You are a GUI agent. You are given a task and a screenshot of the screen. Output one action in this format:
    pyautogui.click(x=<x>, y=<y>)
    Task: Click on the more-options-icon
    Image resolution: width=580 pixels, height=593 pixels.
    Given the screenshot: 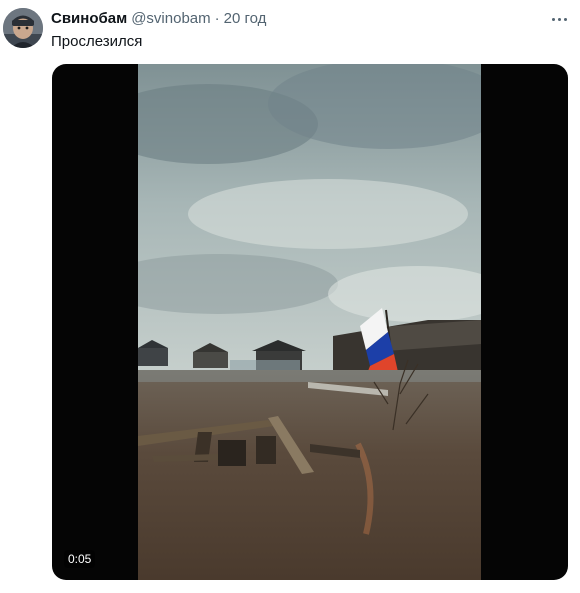 What is the action you would take?
    pyautogui.click(x=559, y=19)
    